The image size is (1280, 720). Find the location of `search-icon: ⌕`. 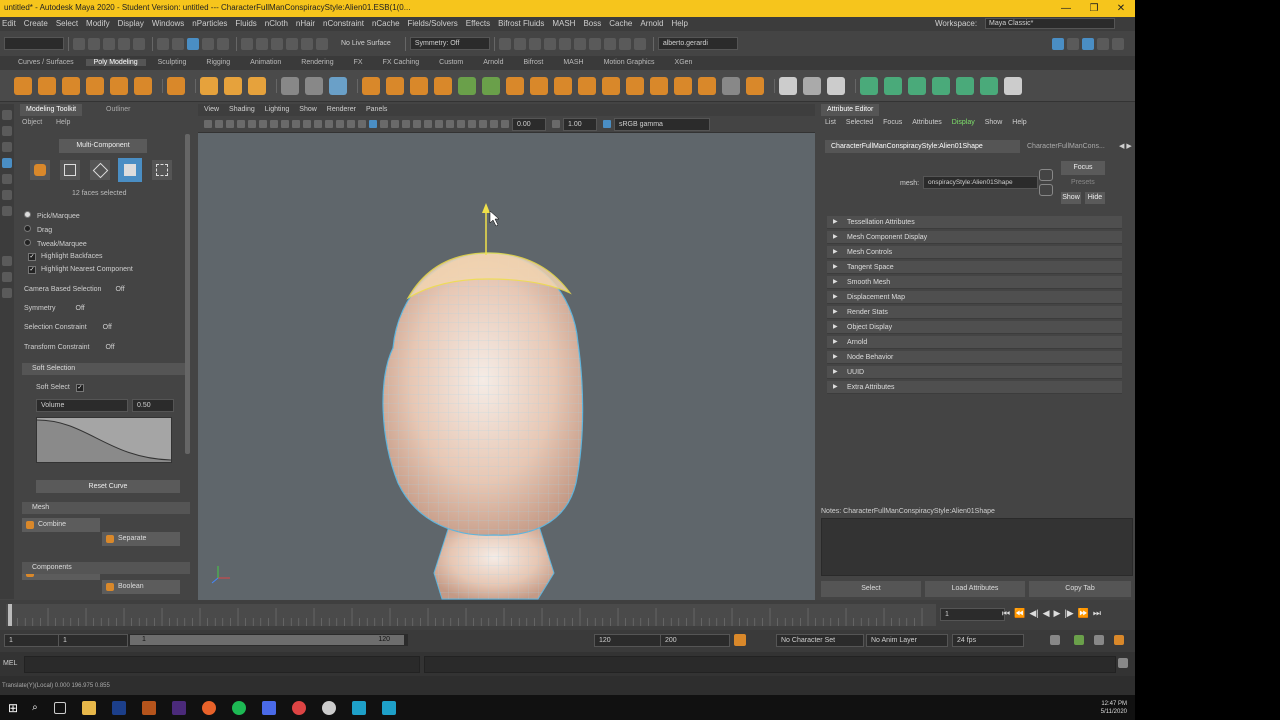

search-icon: ⌕ is located at coordinates (35, 707).